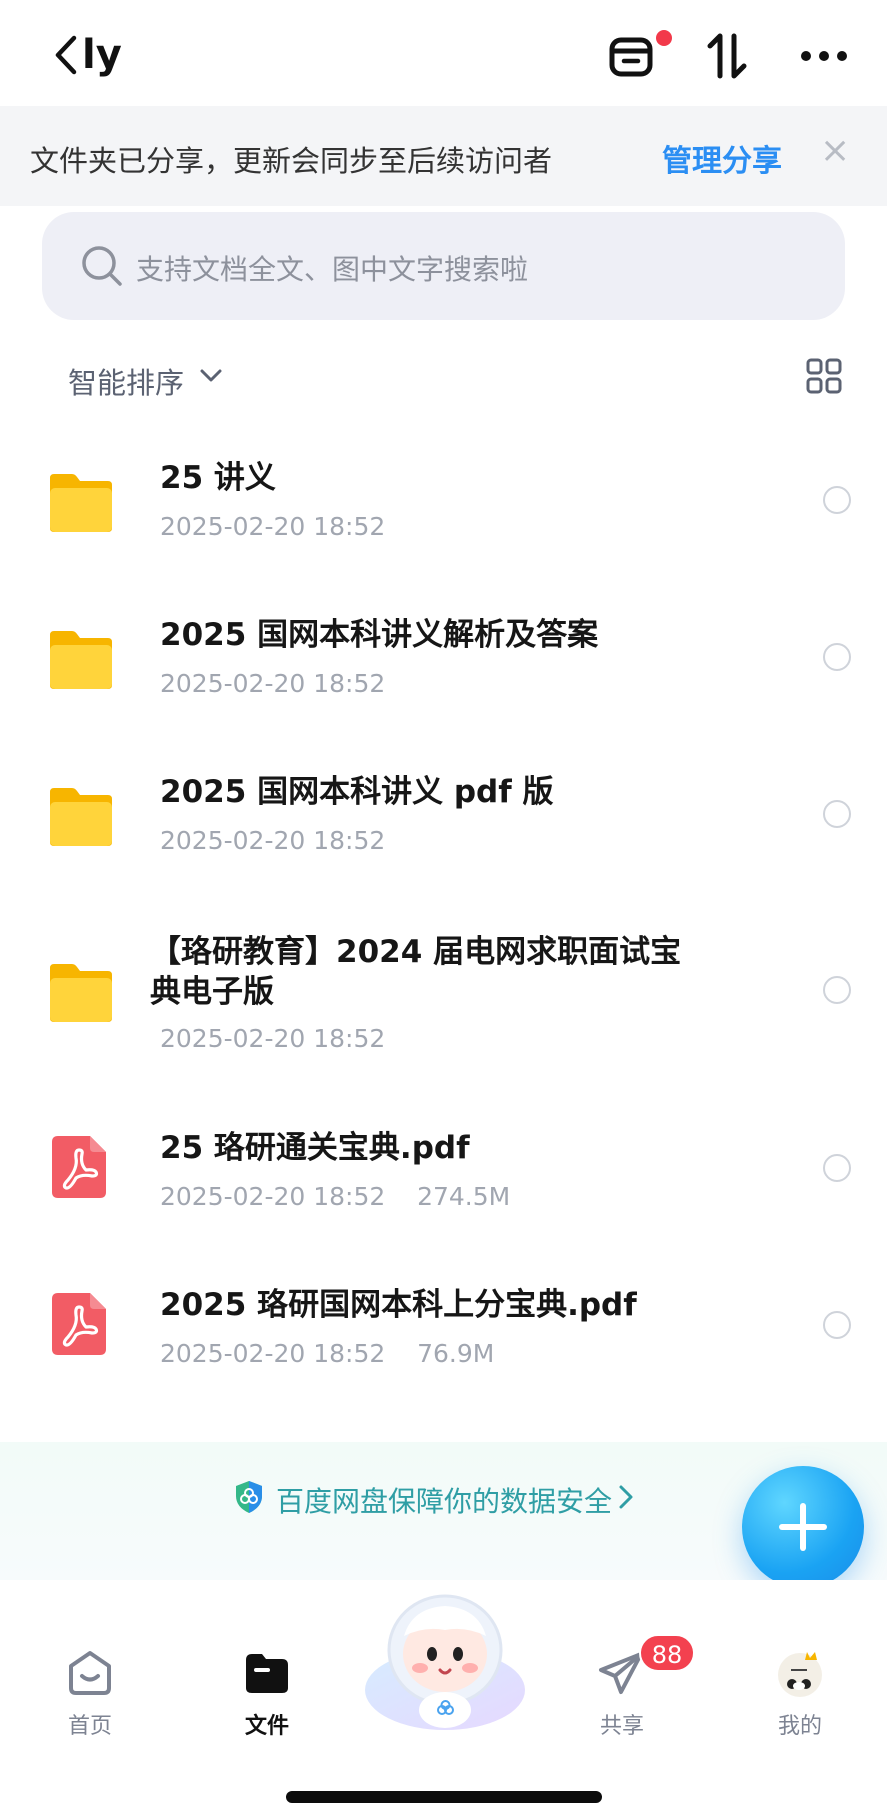 The image size is (887, 1820). Describe the element at coordinates (444, 1501) in the screenshot. I see `security-notice-text: 百度网盘保障你的数据安全` at that location.